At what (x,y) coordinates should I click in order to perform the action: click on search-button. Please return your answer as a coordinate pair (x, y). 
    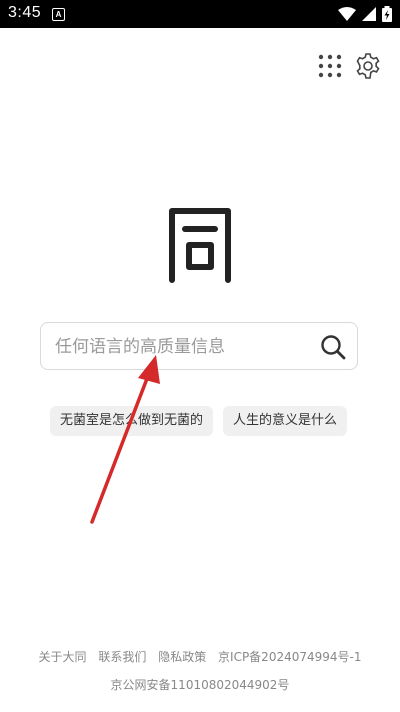
    Looking at the image, I should click on (333, 347).